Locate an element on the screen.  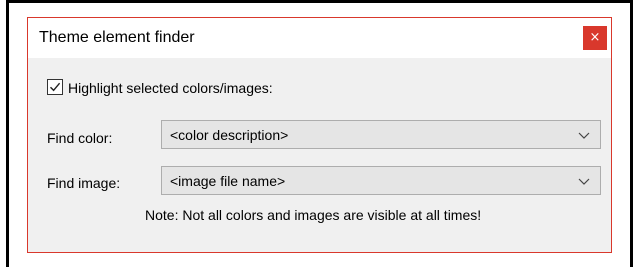
check-icon is located at coordinates (55, 87).